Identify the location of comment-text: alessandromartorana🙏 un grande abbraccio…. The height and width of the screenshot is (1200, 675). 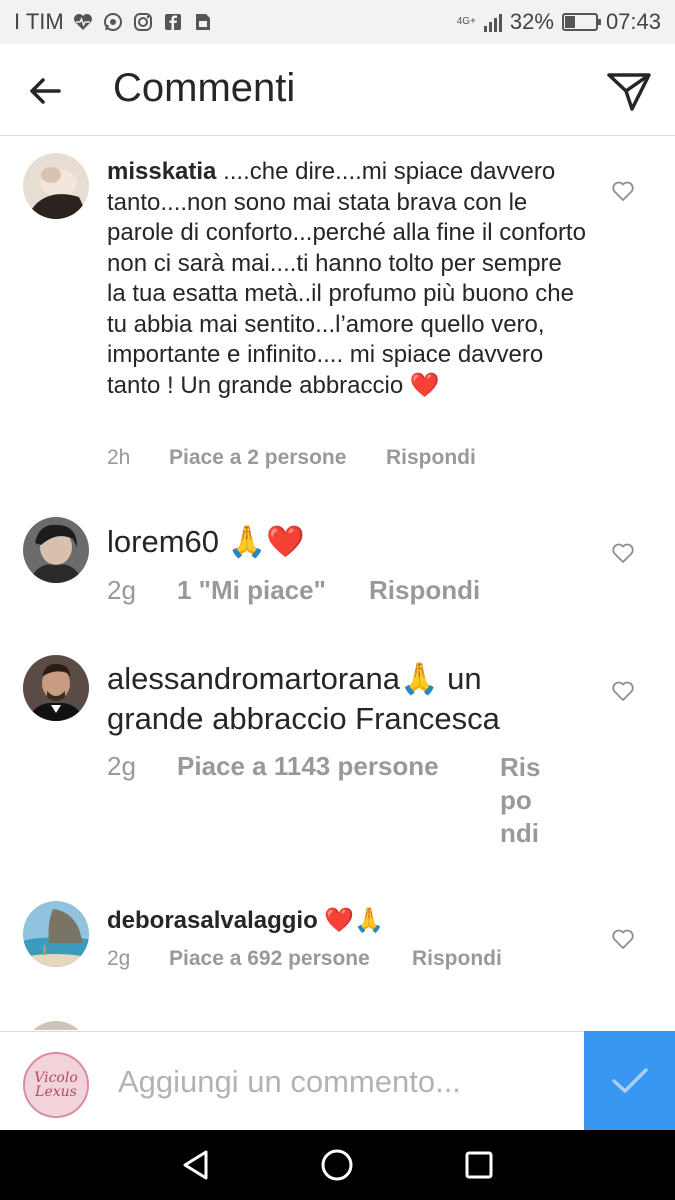
(327, 699).